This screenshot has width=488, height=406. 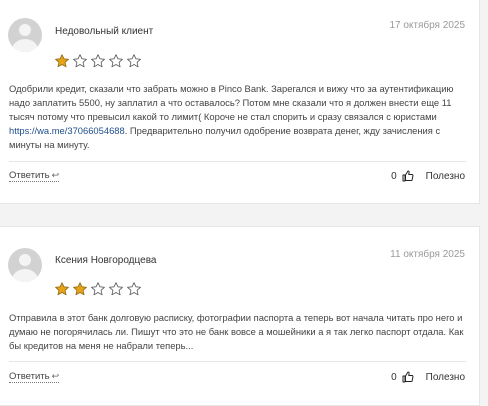 I want to click on review-author: Недовольный клиент, so click(x=104, y=31).